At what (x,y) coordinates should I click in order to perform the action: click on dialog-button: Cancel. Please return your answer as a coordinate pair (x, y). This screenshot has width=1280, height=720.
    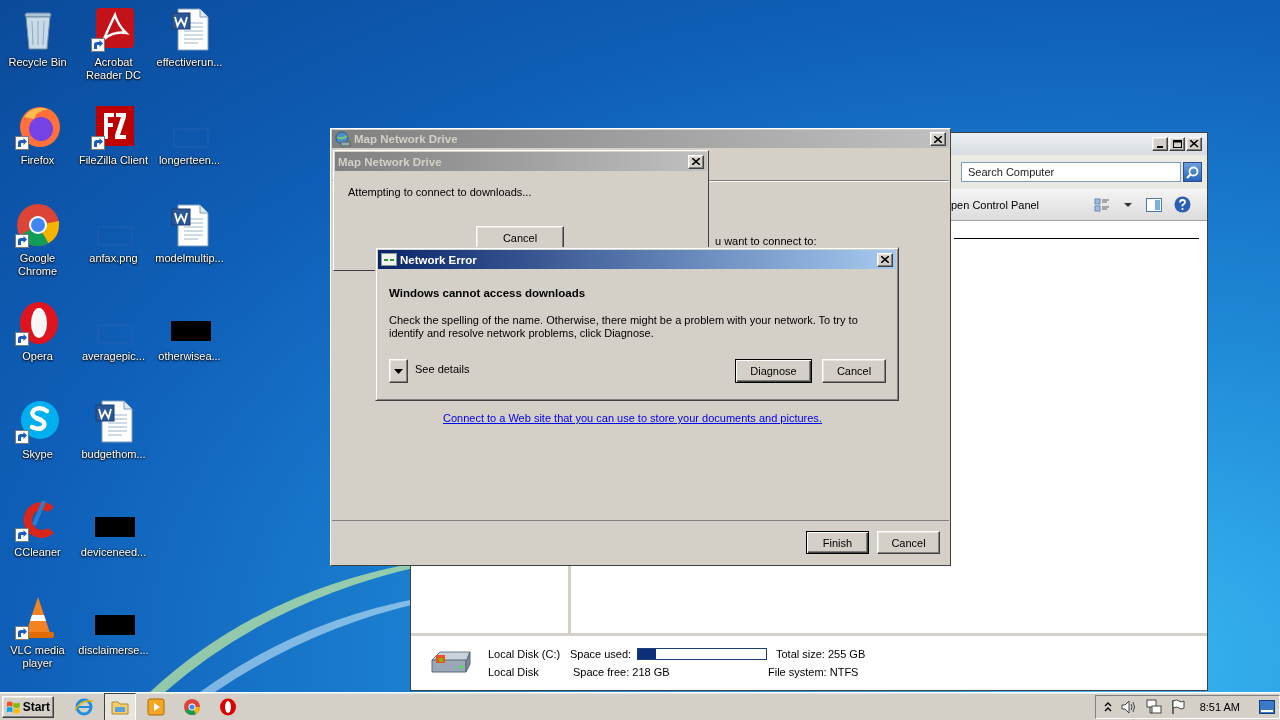
    Looking at the image, I should click on (854, 371).